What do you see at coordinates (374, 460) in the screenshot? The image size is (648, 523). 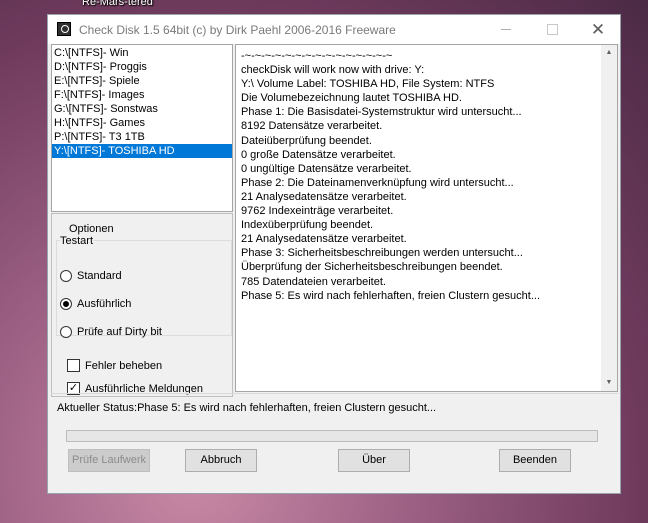 I see `about-button: Über` at bounding box center [374, 460].